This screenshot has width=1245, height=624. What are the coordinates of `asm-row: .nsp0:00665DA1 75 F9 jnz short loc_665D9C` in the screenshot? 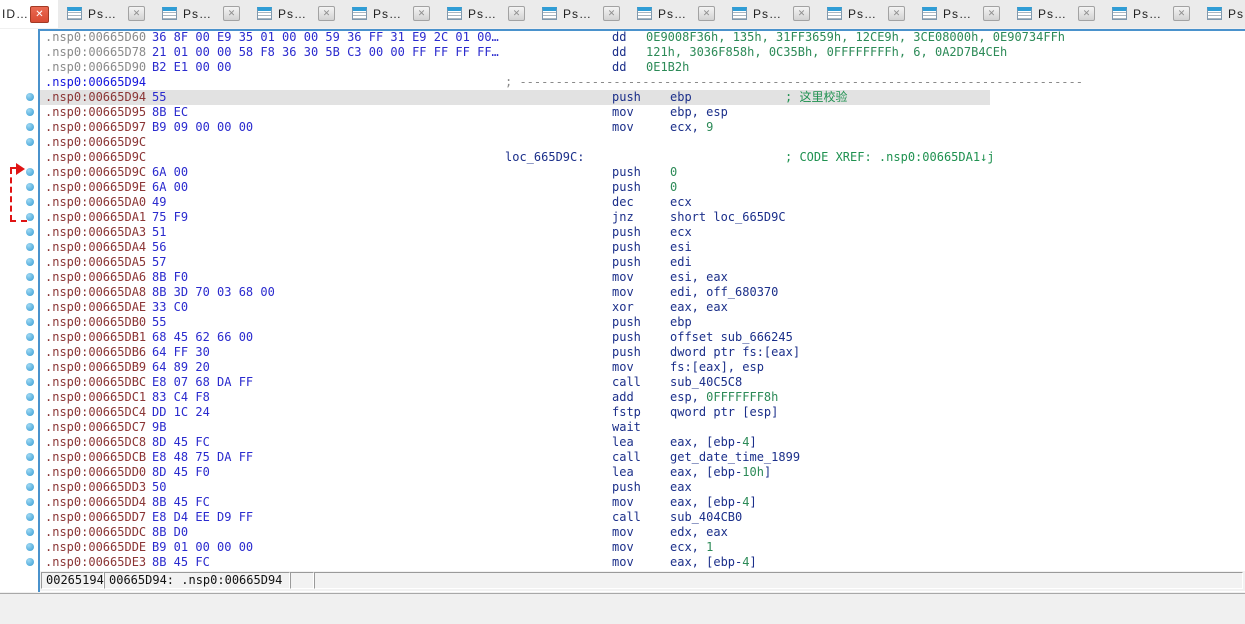 It's located at (622, 217).